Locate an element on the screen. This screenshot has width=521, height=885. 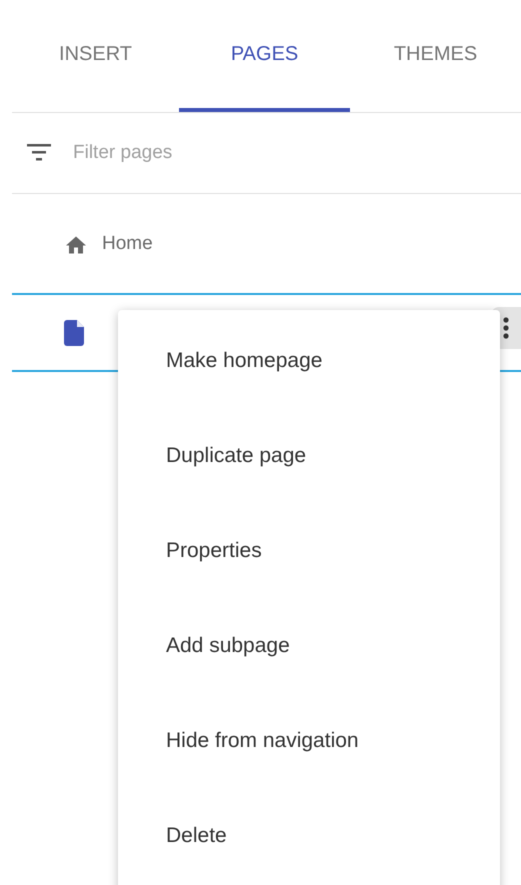
tab: THEMES is located at coordinates (435, 56).